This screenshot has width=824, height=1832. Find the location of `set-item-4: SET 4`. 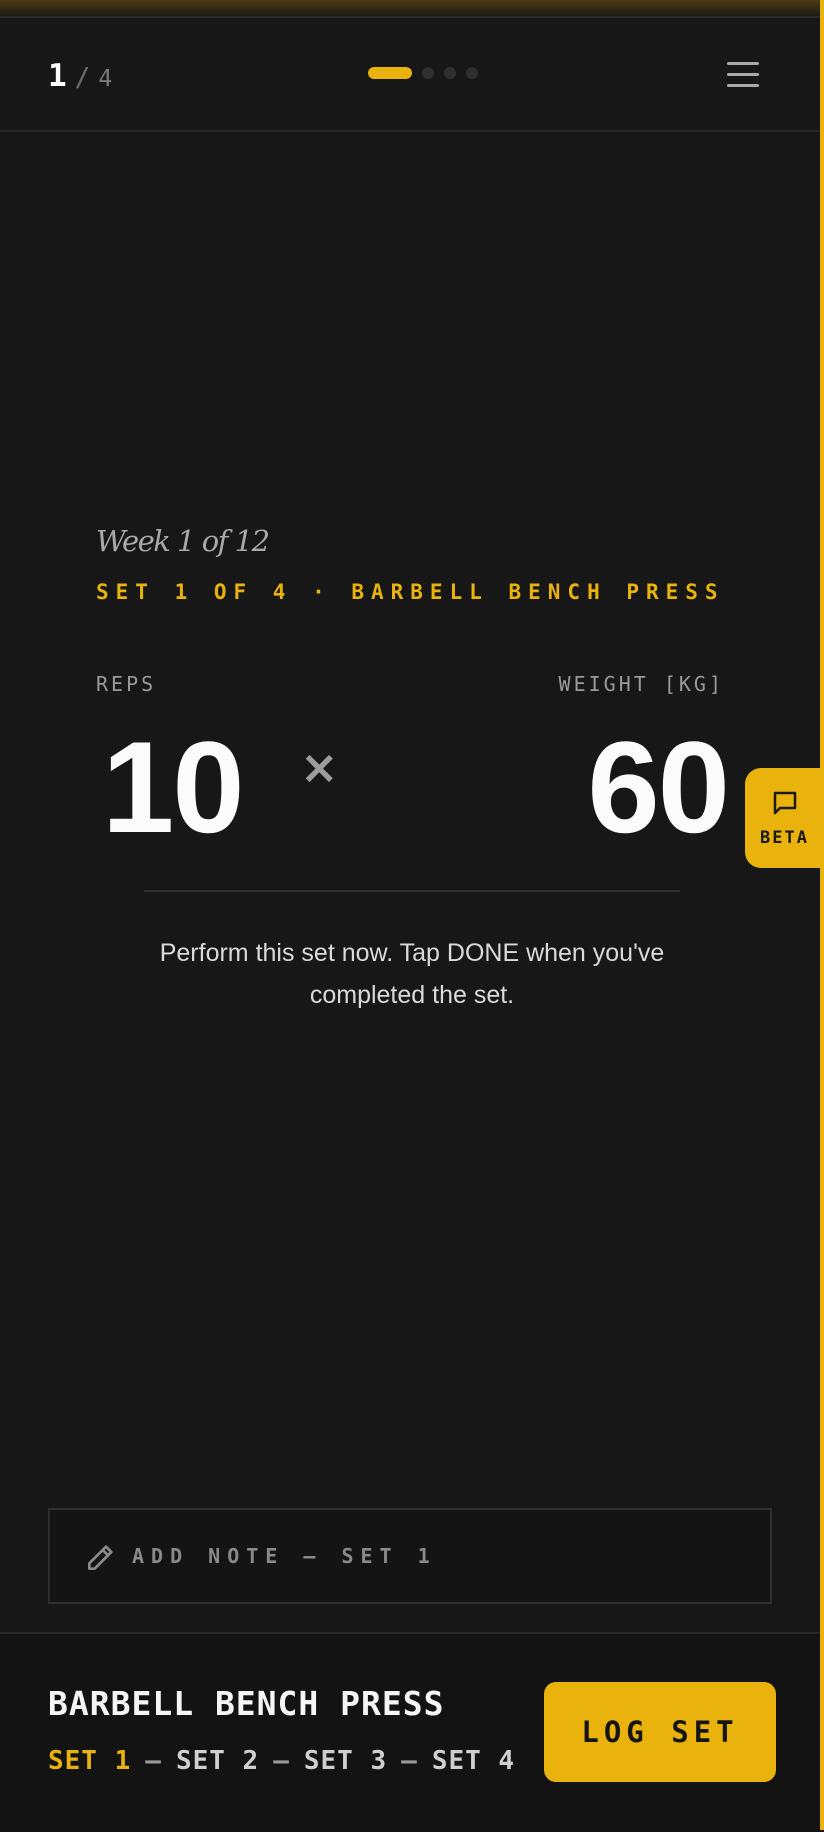

set-item-4: SET 4 is located at coordinates (473, 1761).